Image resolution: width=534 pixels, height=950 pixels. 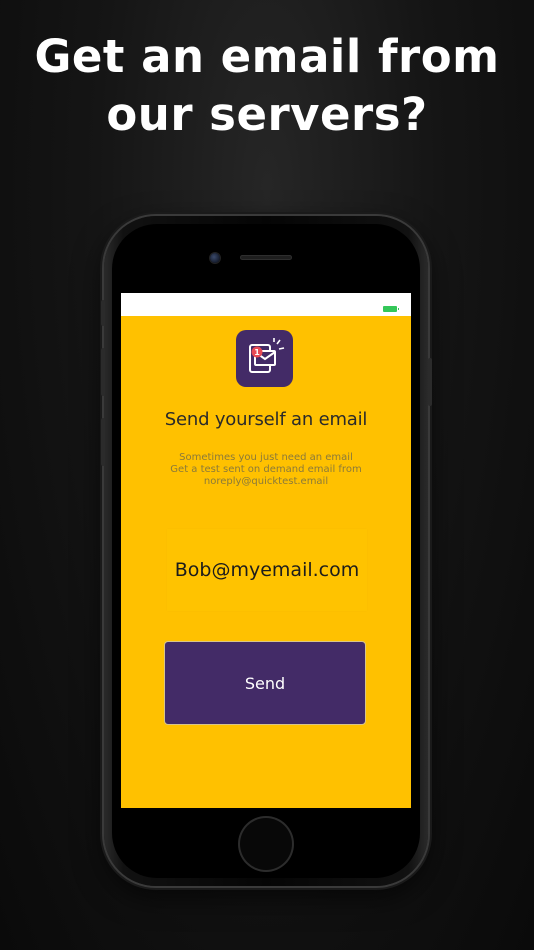 I want to click on headline-line-1: Get an email from, so click(x=267, y=56).